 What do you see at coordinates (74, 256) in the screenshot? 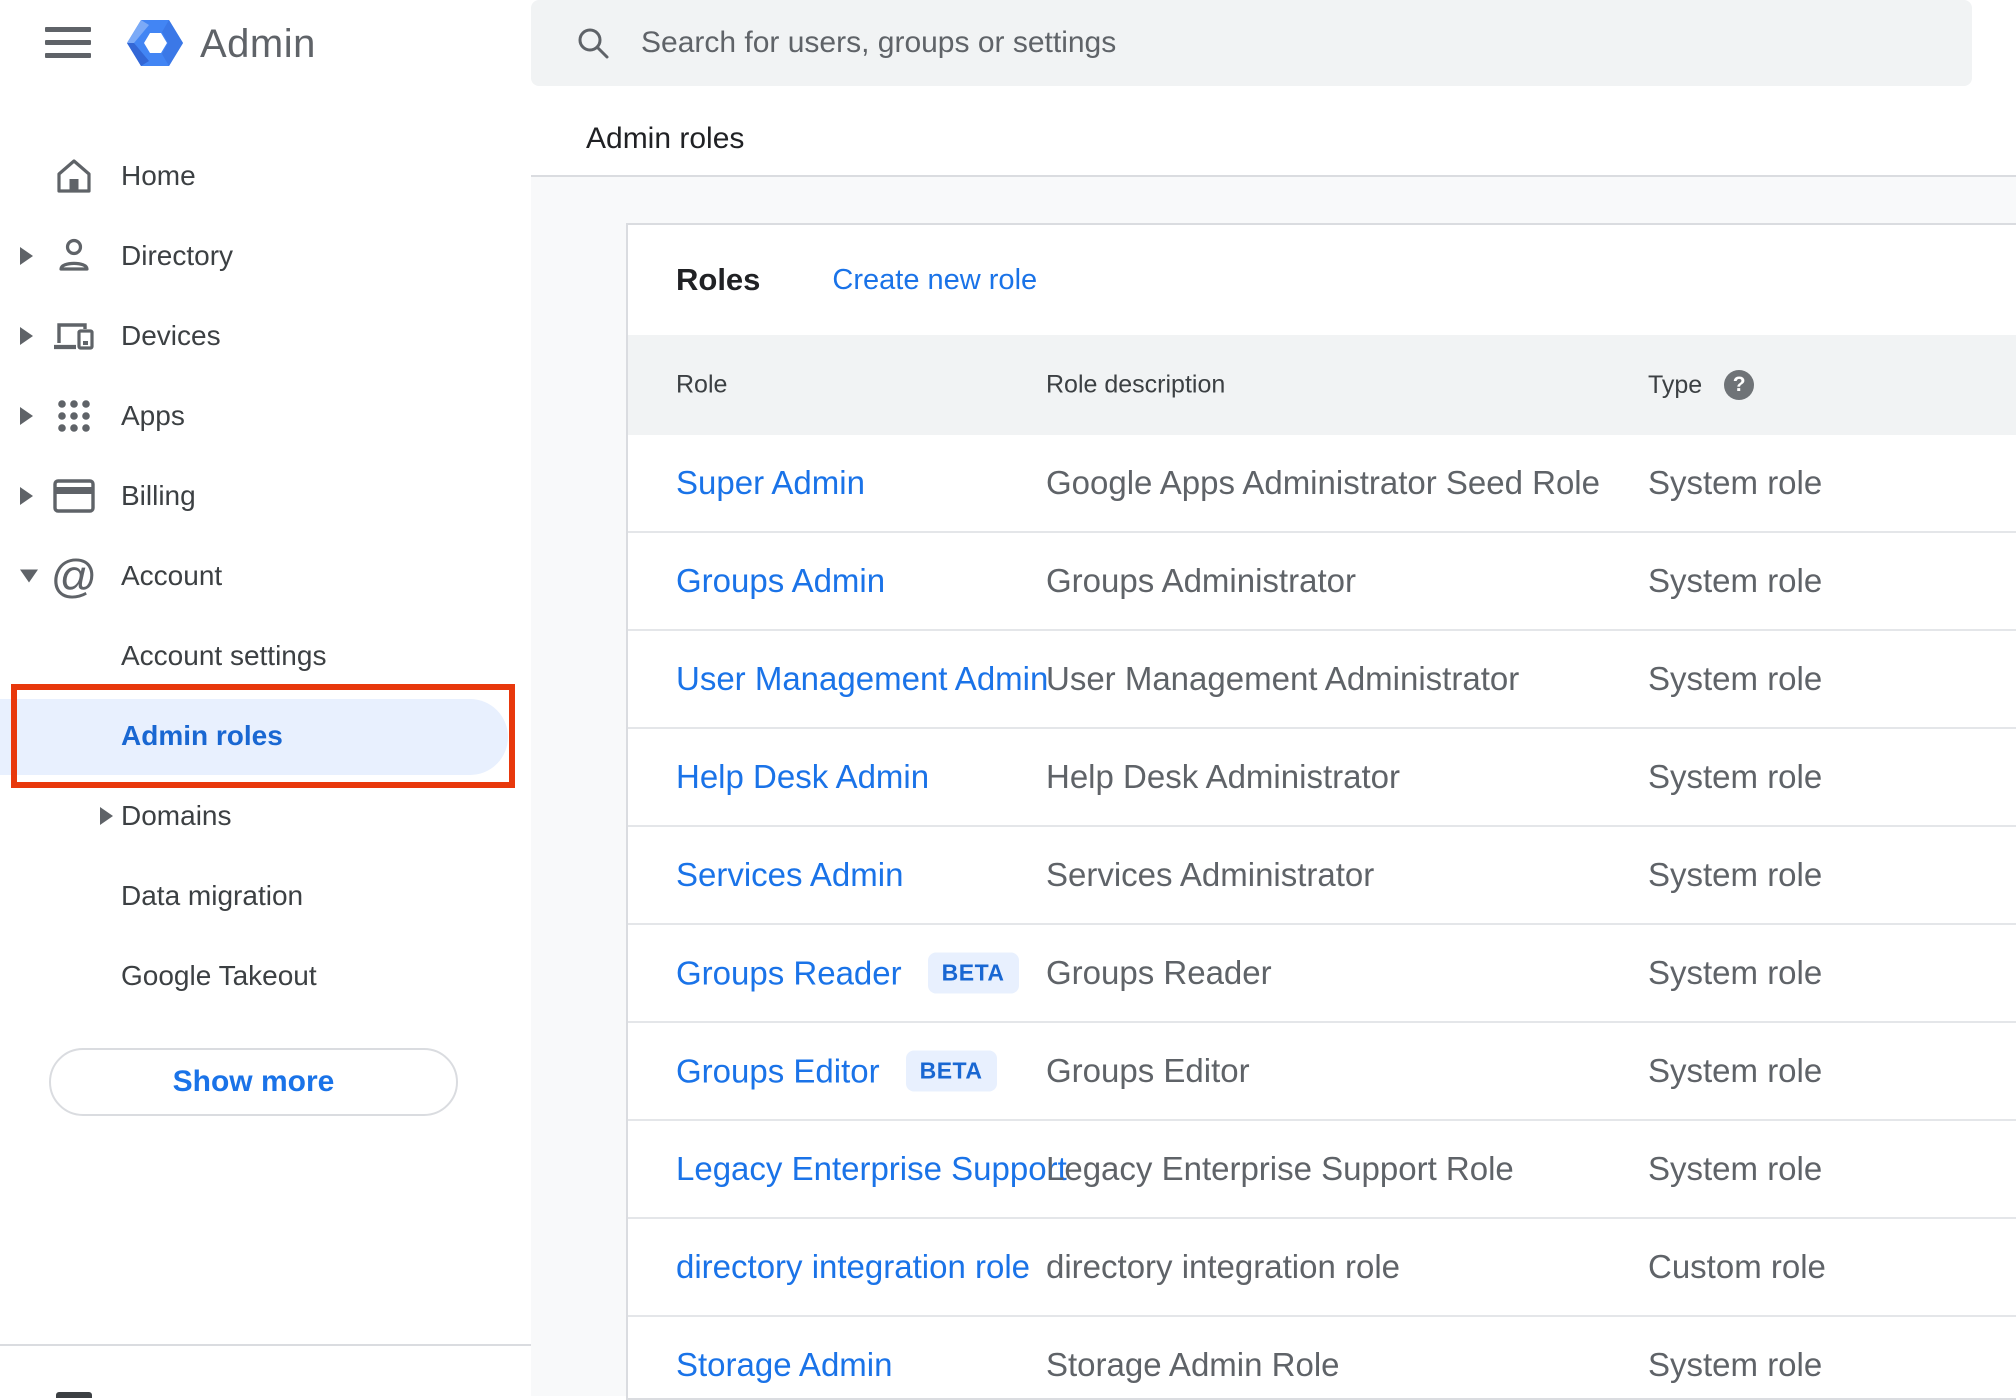
I see `person-icon` at bounding box center [74, 256].